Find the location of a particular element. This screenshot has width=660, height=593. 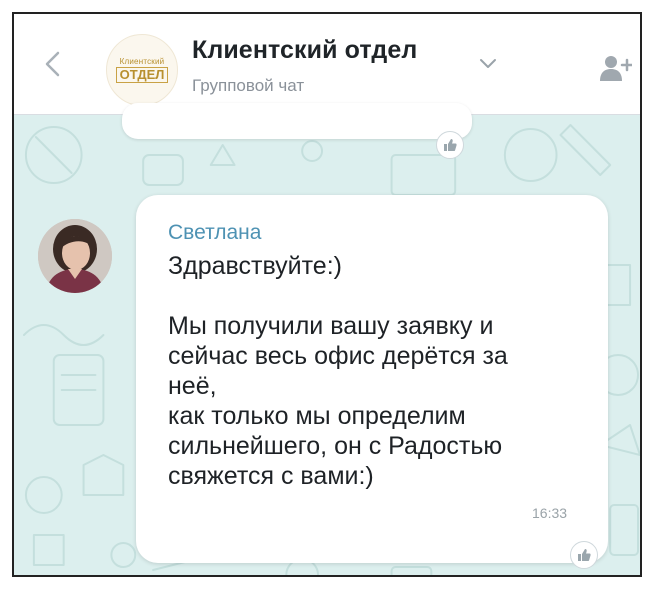

group-logo: Клиентский ОТДЕЛ is located at coordinates (142, 70).